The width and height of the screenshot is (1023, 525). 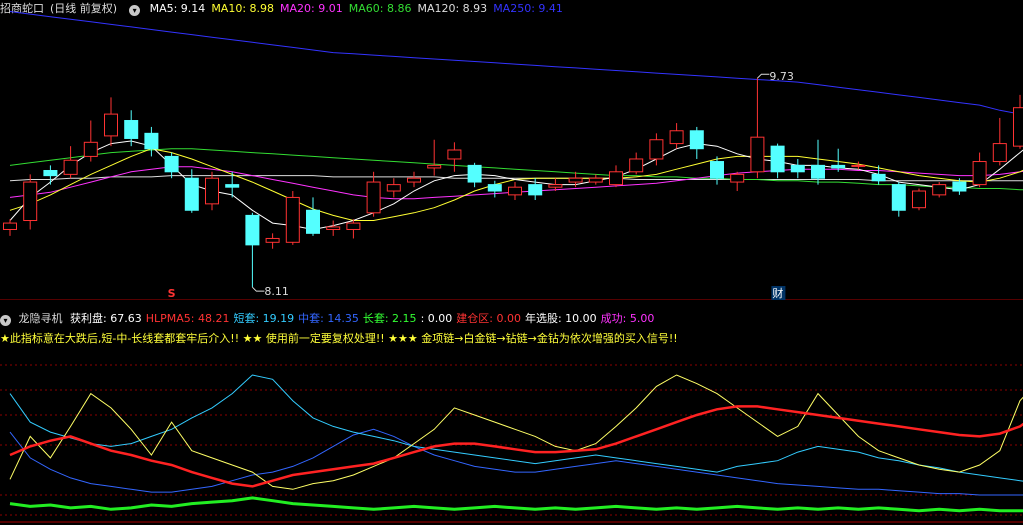 What do you see at coordinates (763, 76) in the screenshot?
I see `high-marker-line` at bounding box center [763, 76].